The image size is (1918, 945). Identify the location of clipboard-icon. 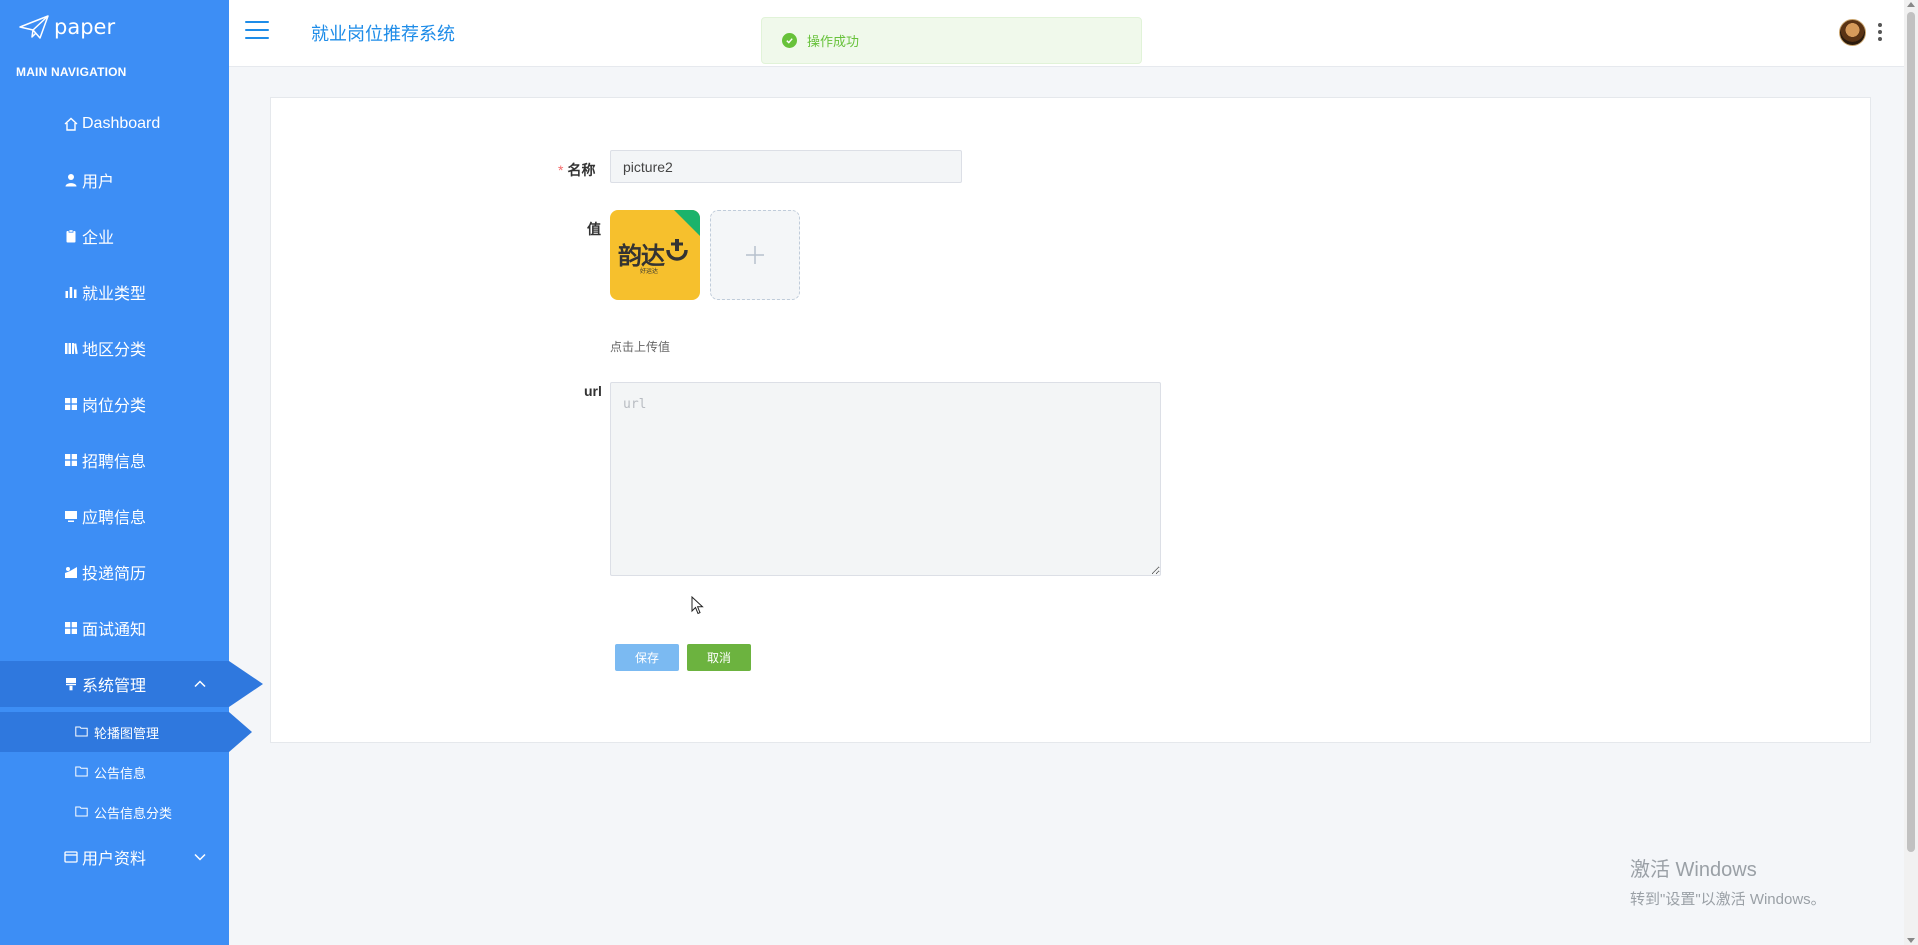
(71, 236).